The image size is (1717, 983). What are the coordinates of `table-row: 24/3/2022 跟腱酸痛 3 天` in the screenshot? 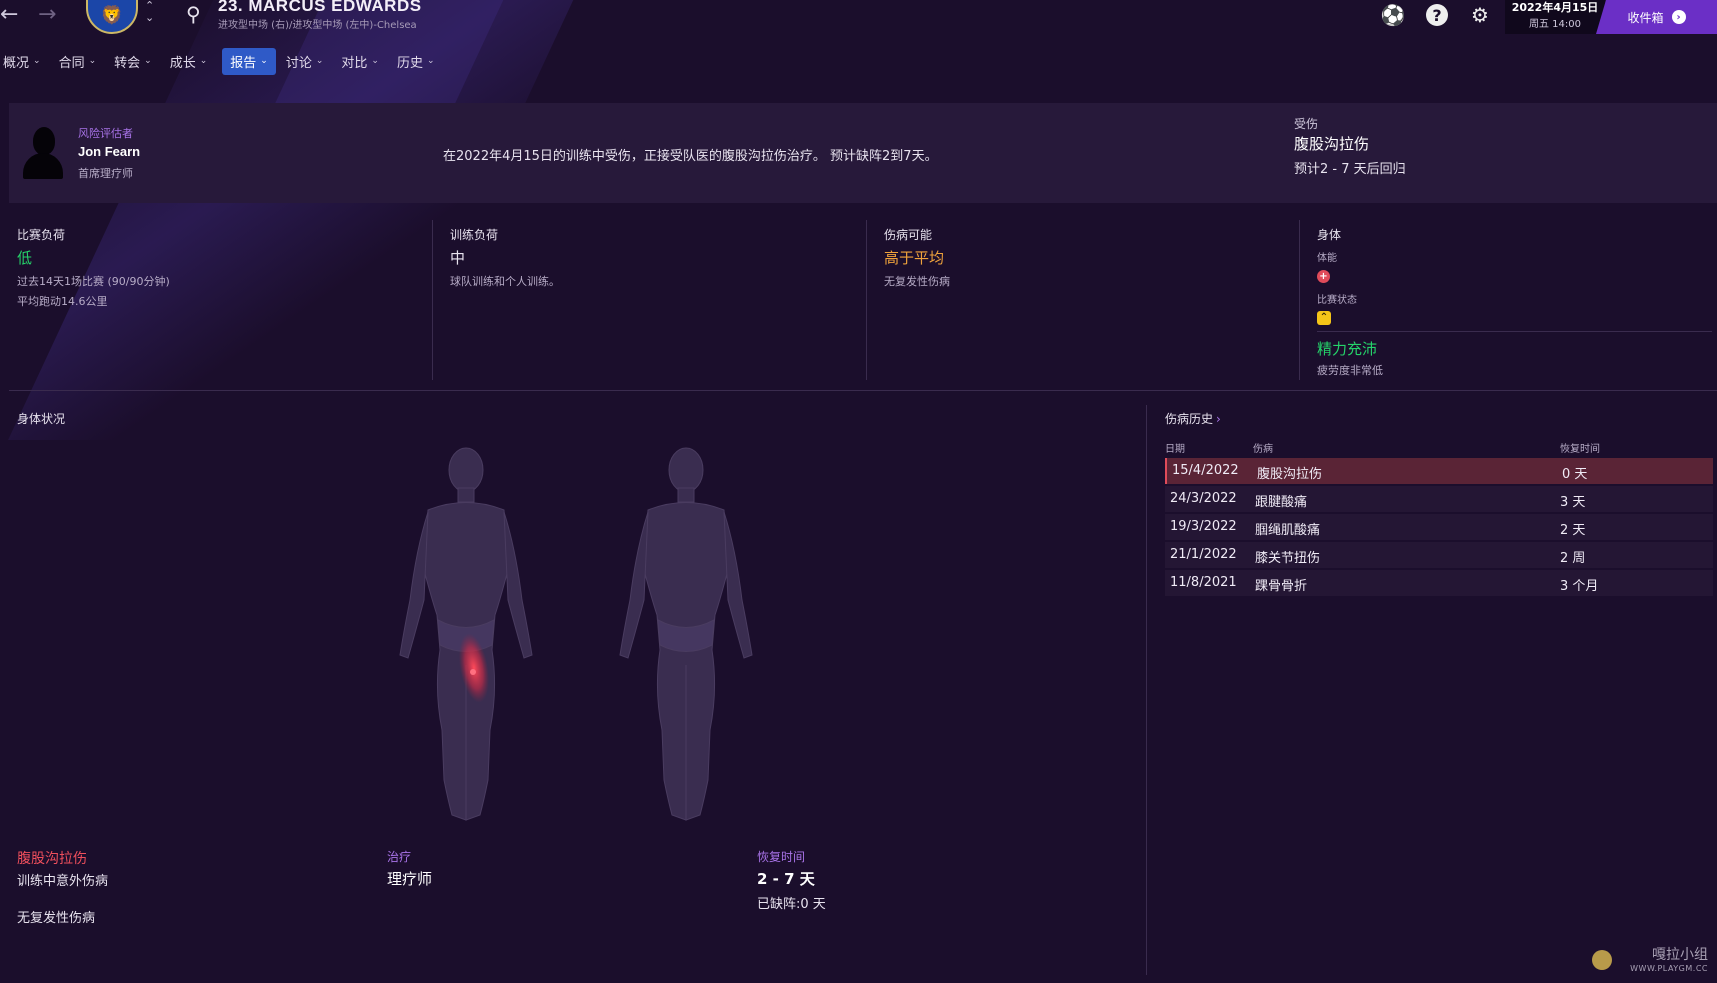 It's located at (1439, 499).